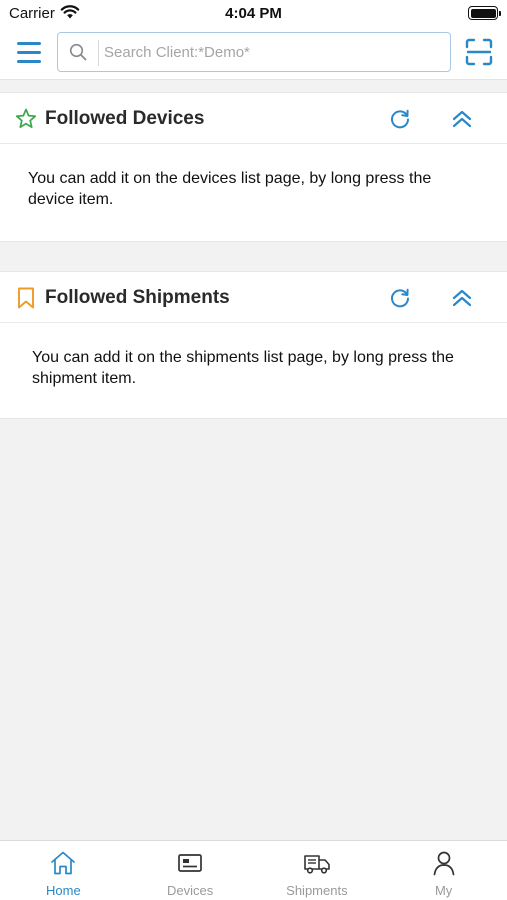 This screenshot has height=900, width=507. What do you see at coordinates (190, 890) in the screenshot?
I see `tab-label: Devices` at bounding box center [190, 890].